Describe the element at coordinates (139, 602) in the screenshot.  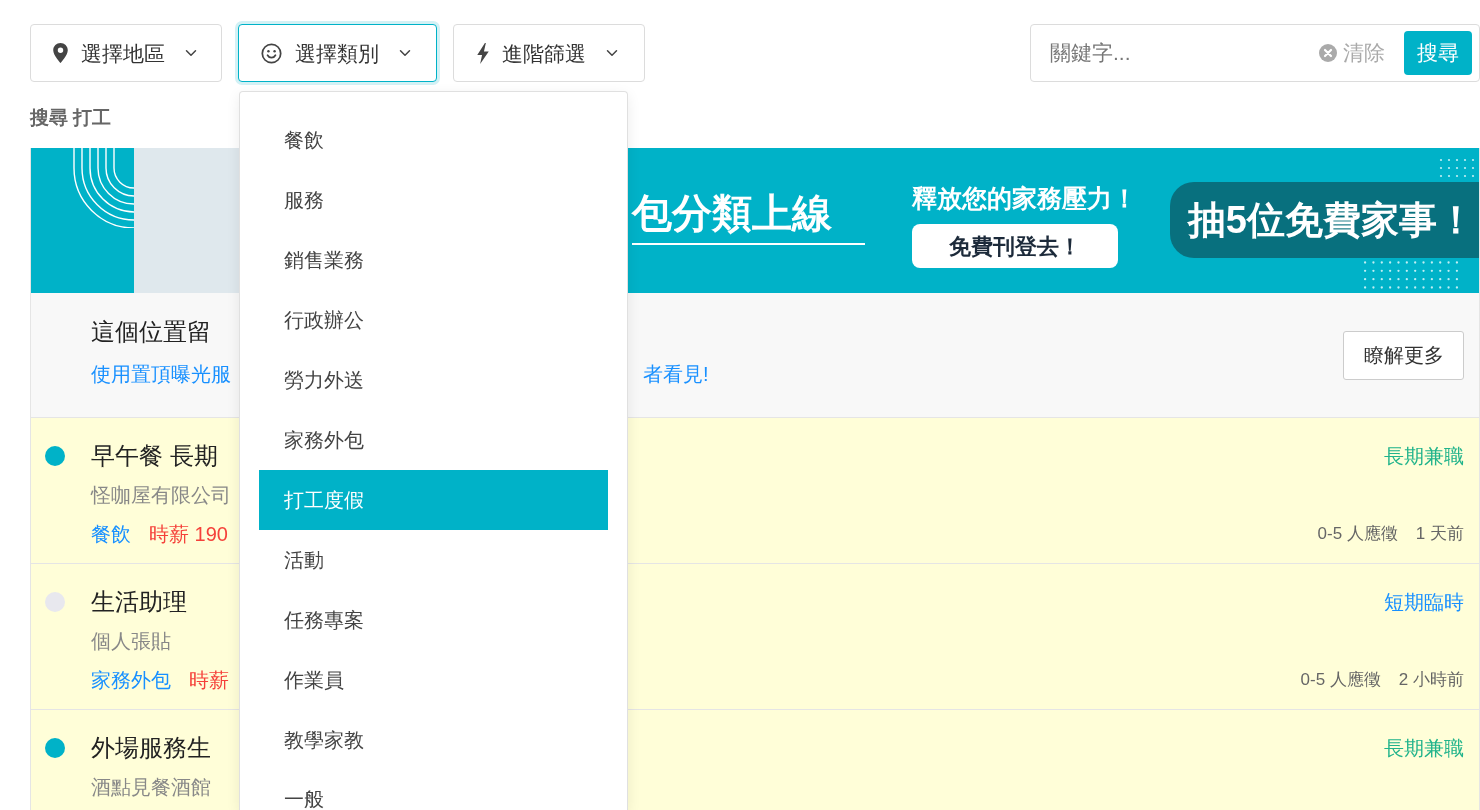
I see `job-title: 生活助理` at that location.